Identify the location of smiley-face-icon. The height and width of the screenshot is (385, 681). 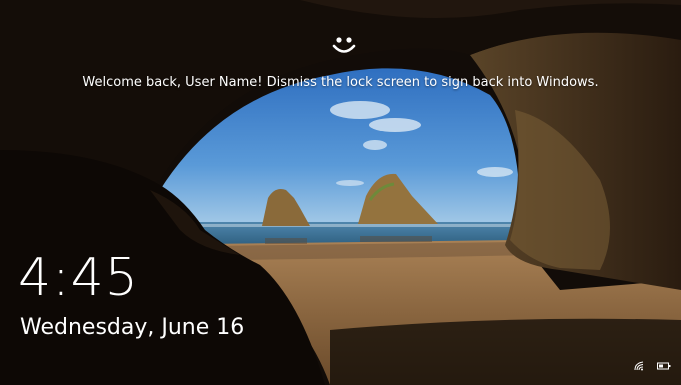
(344, 45).